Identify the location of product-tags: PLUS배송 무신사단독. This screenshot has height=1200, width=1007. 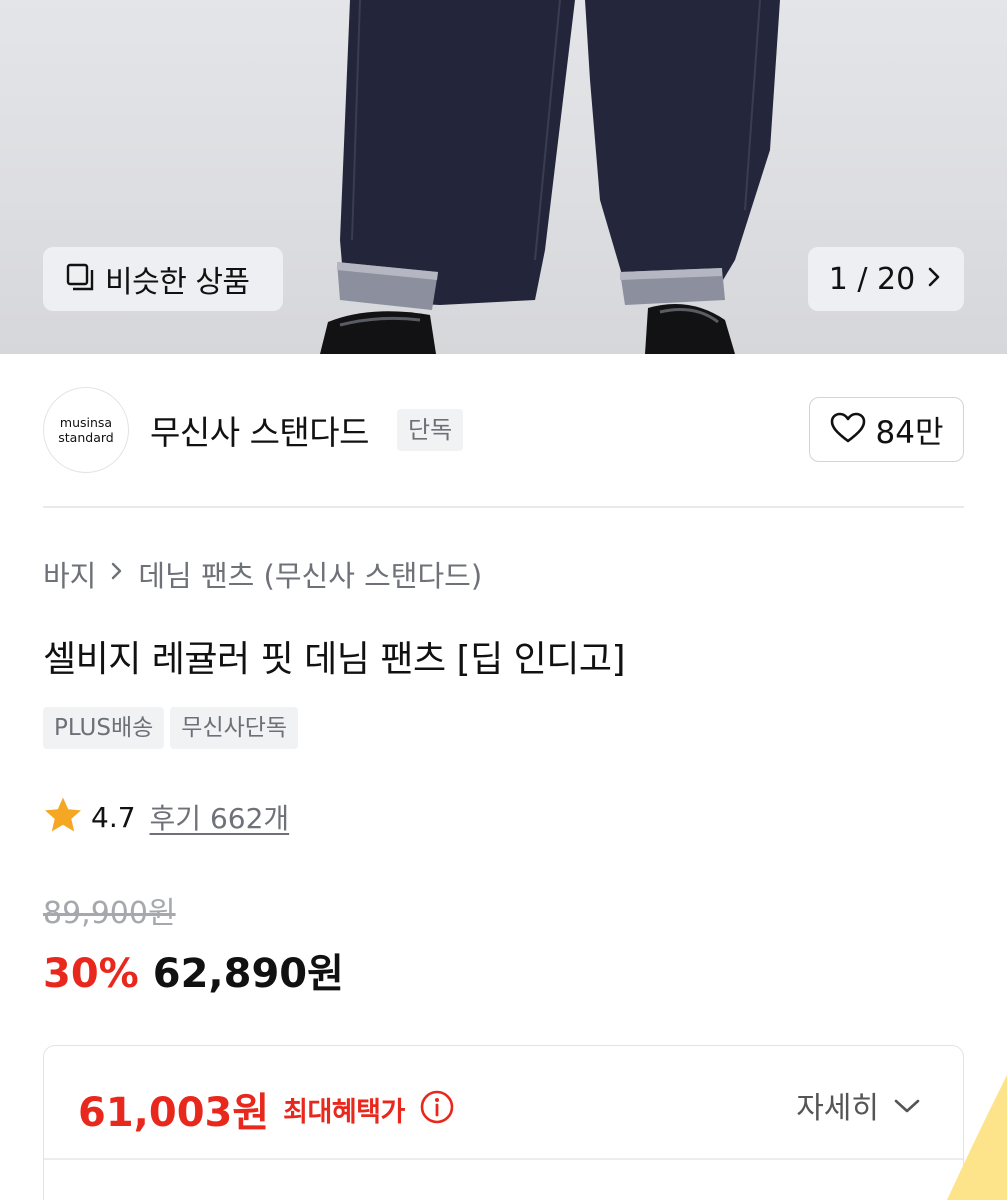
(171, 728).